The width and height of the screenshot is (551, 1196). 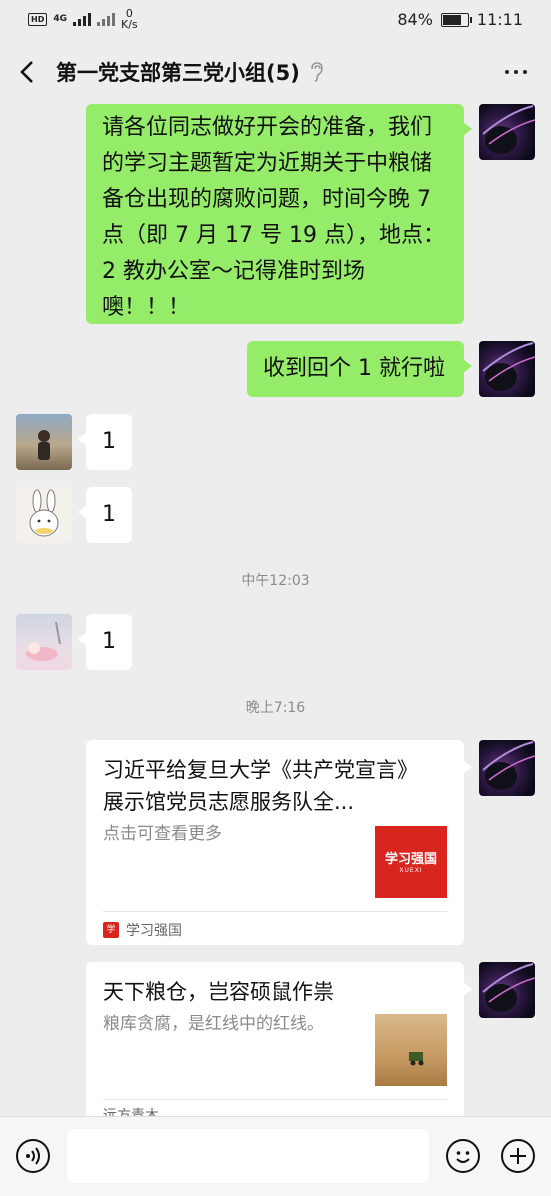 I want to click on input-bar, so click(x=275, y=1156).